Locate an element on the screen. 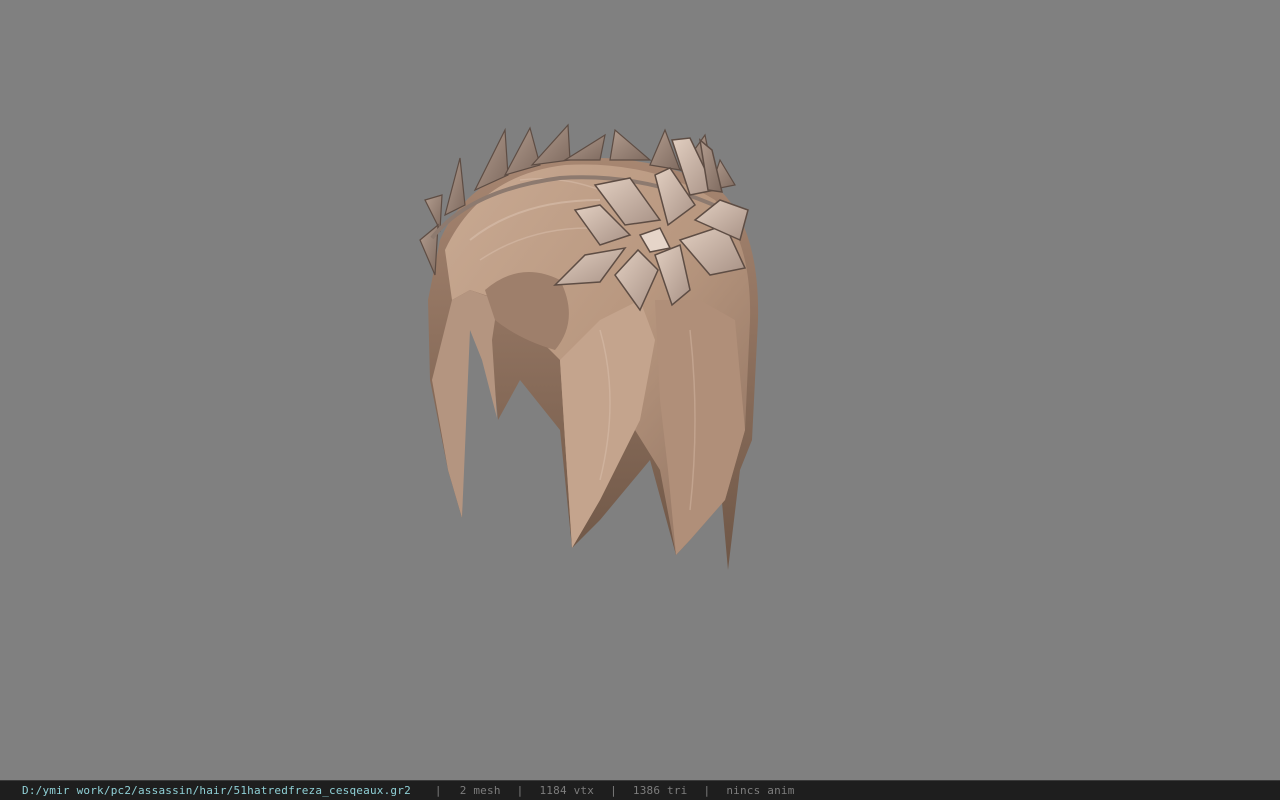 This screenshot has width=1280, height=800. status-triangle-count: 1386 tri is located at coordinates (660, 790).